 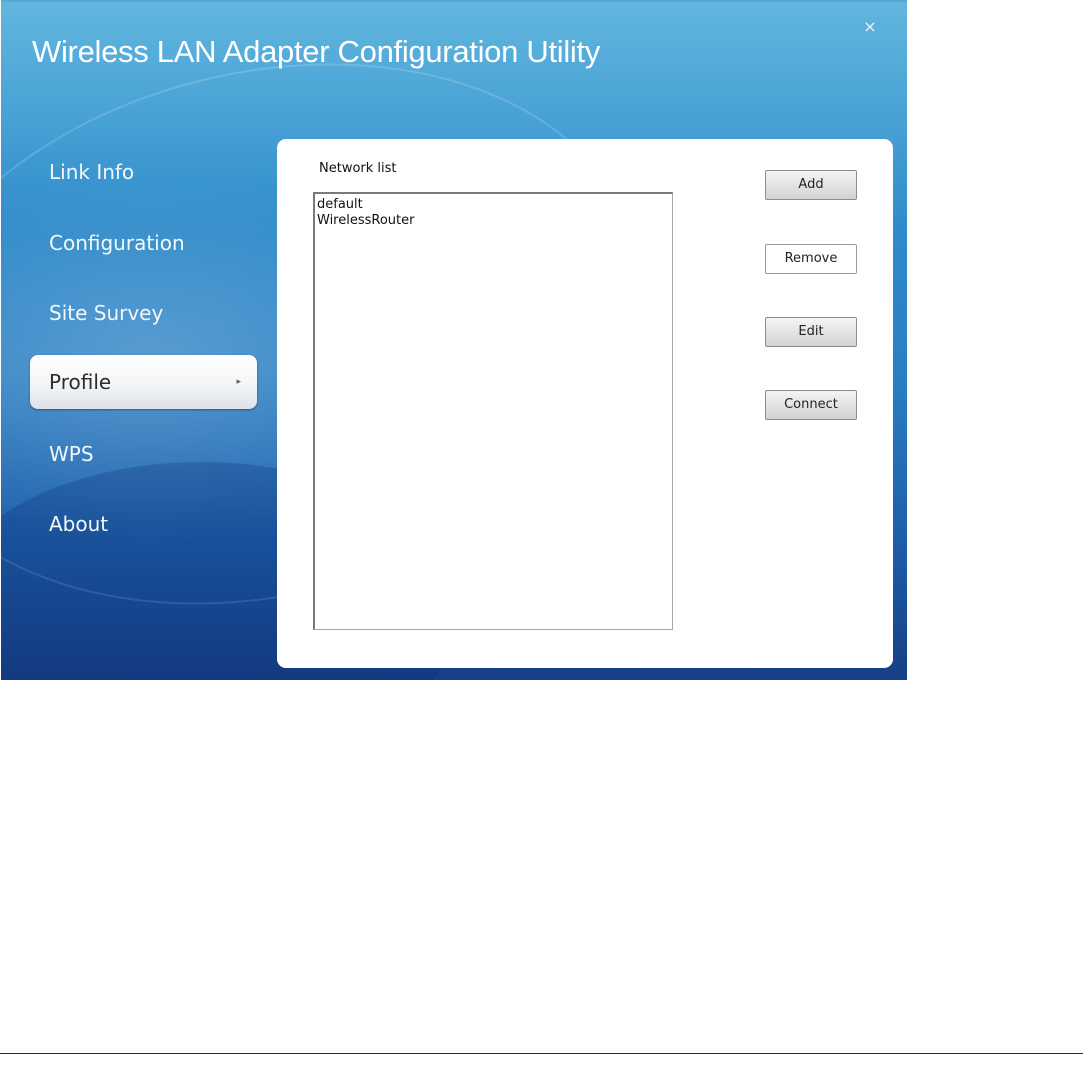 I want to click on edit-button: Edit, so click(x=811, y=332).